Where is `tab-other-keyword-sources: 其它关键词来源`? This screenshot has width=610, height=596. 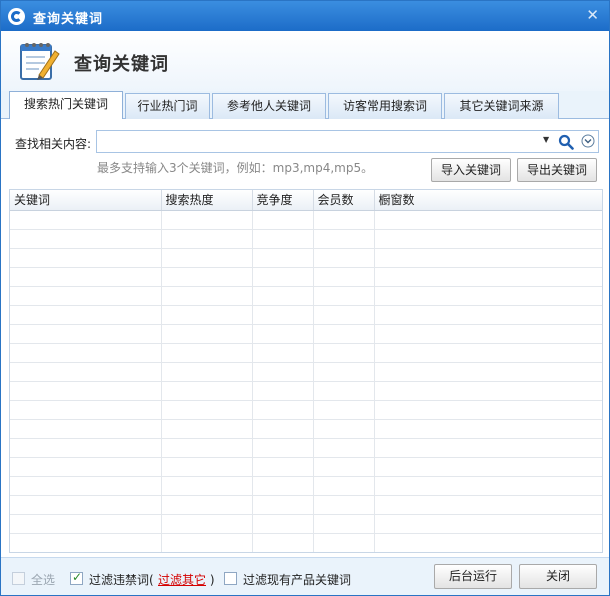 tab-other-keyword-sources: 其它关键词来源 is located at coordinates (501, 106).